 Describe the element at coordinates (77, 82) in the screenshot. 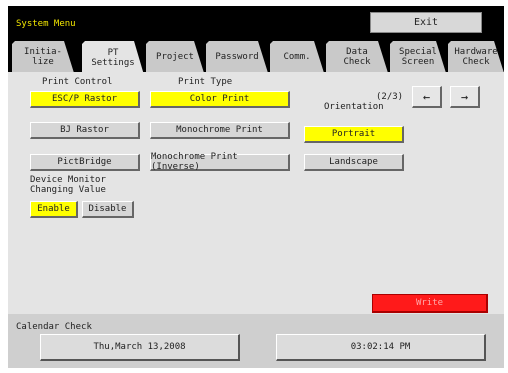

I see `print-control-heading: Print Control` at that location.